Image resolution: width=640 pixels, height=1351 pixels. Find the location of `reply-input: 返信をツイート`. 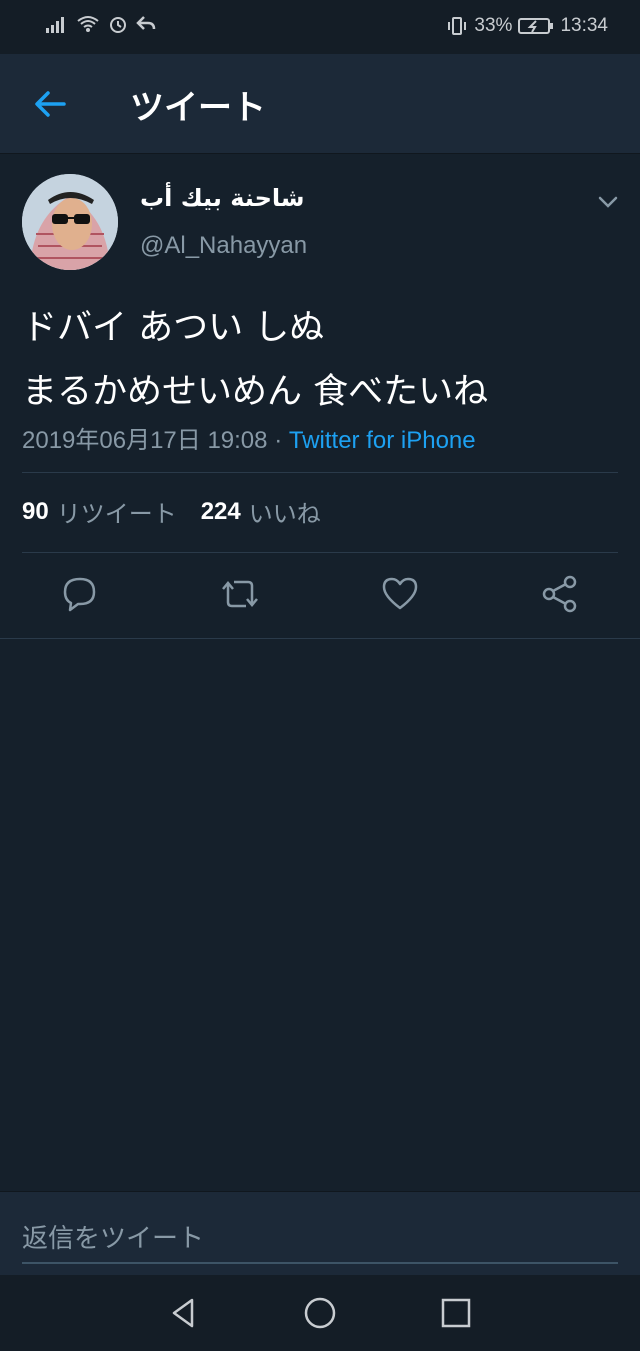

reply-input: 返信をツイート is located at coordinates (320, 1238).